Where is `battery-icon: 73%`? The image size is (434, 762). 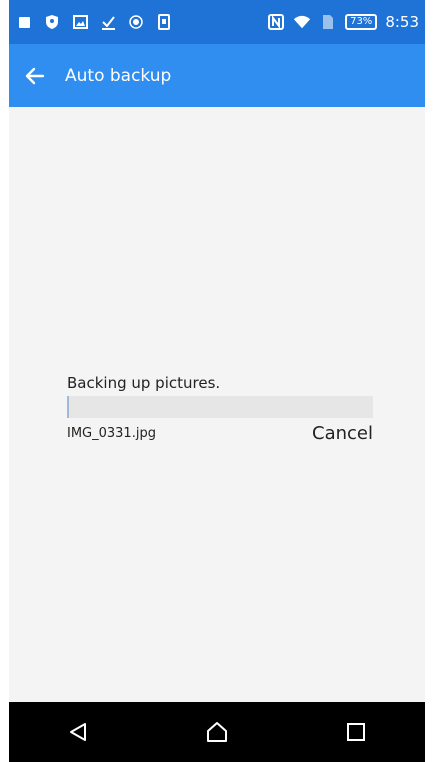 battery-icon: 73% is located at coordinates (361, 22).